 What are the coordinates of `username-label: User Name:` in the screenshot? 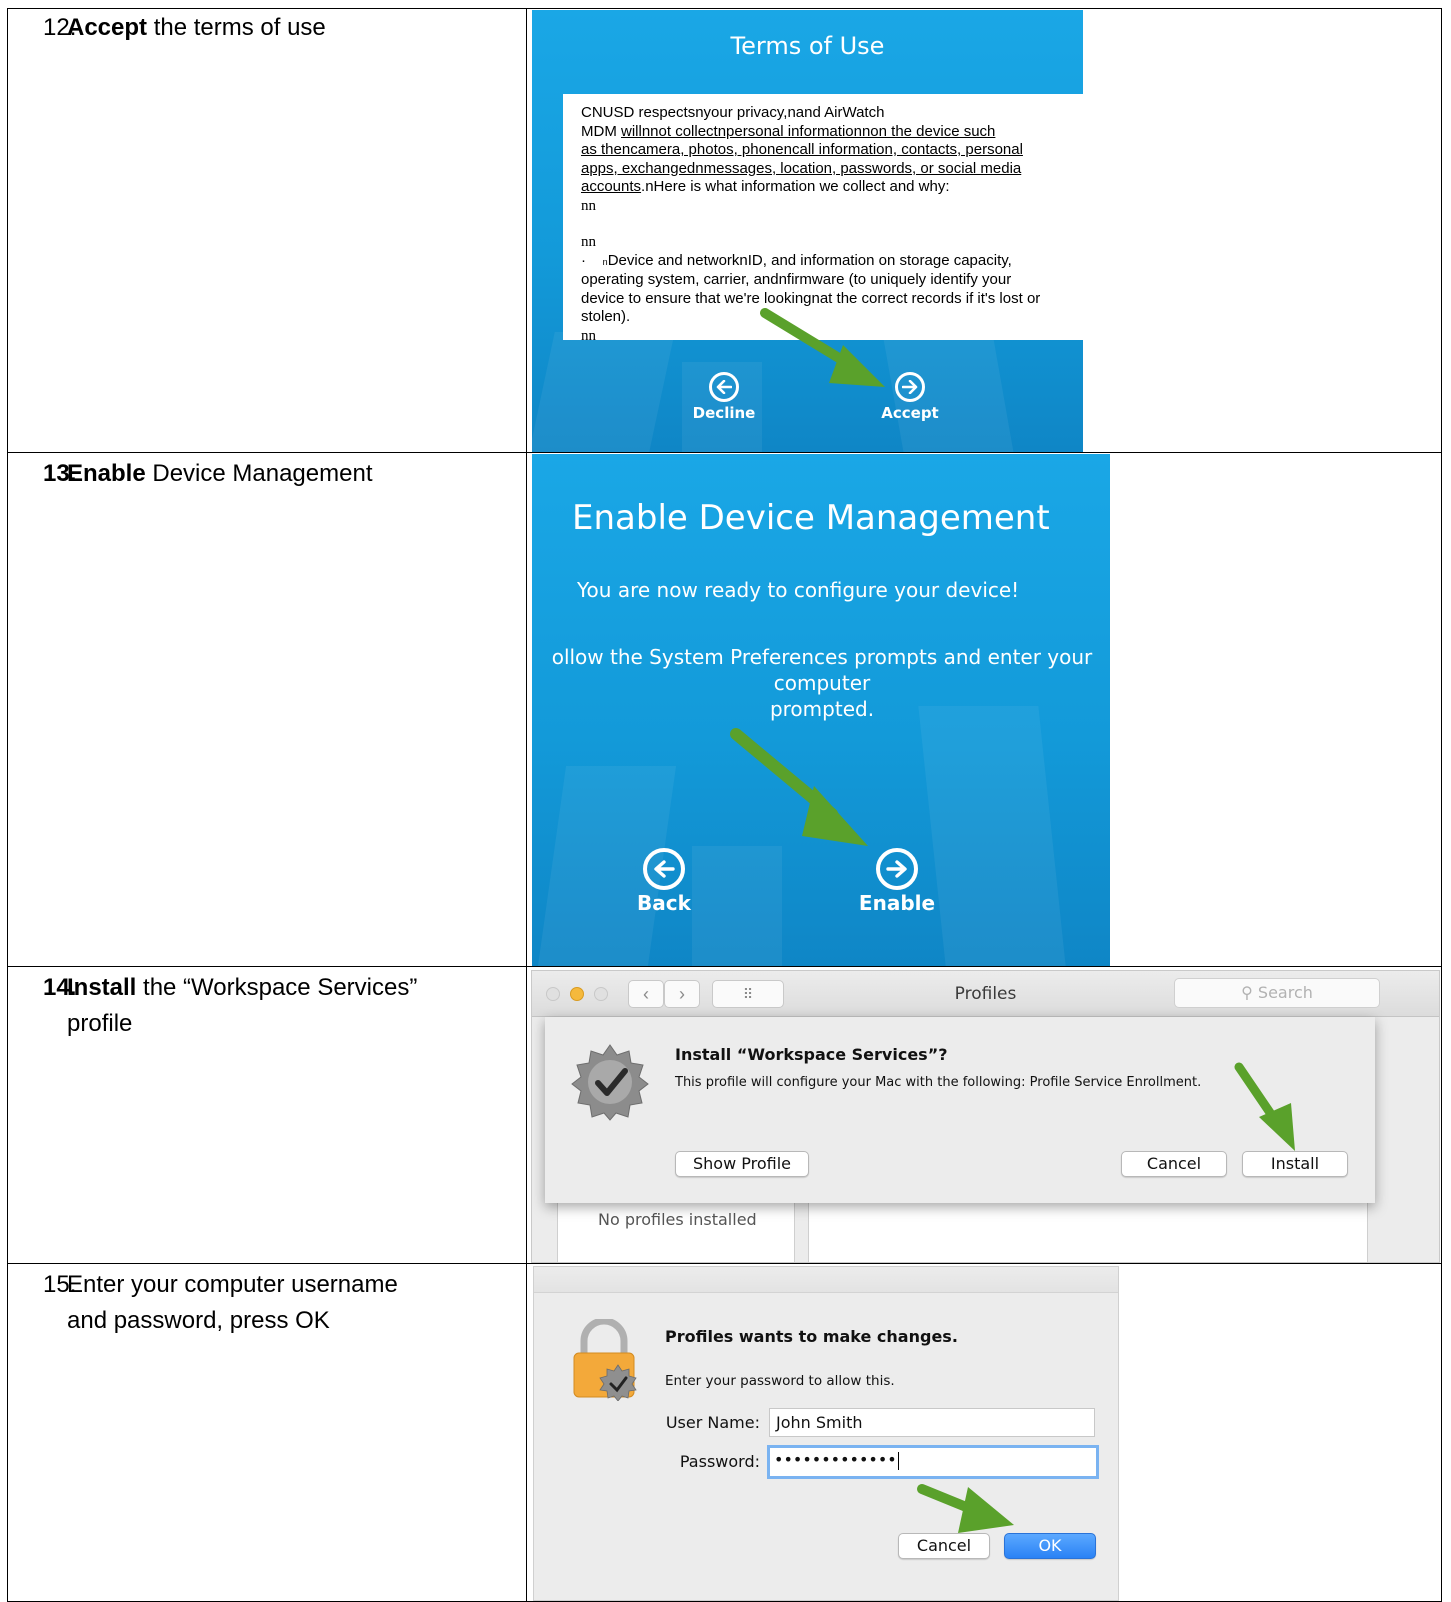 It's located at (712, 1422).